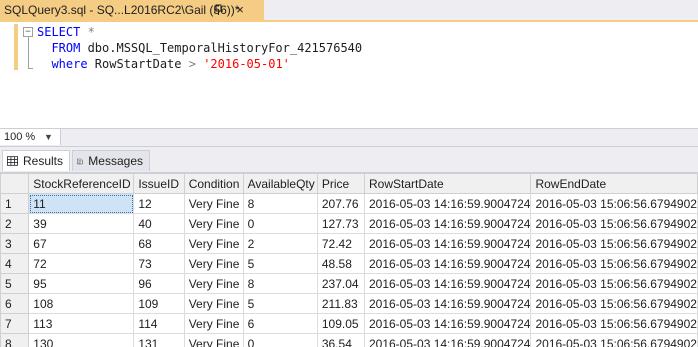 The image size is (698, 347). Describe the element at coordinates (15, 340) in the screenshot. I see `row-number: 8` at that location.